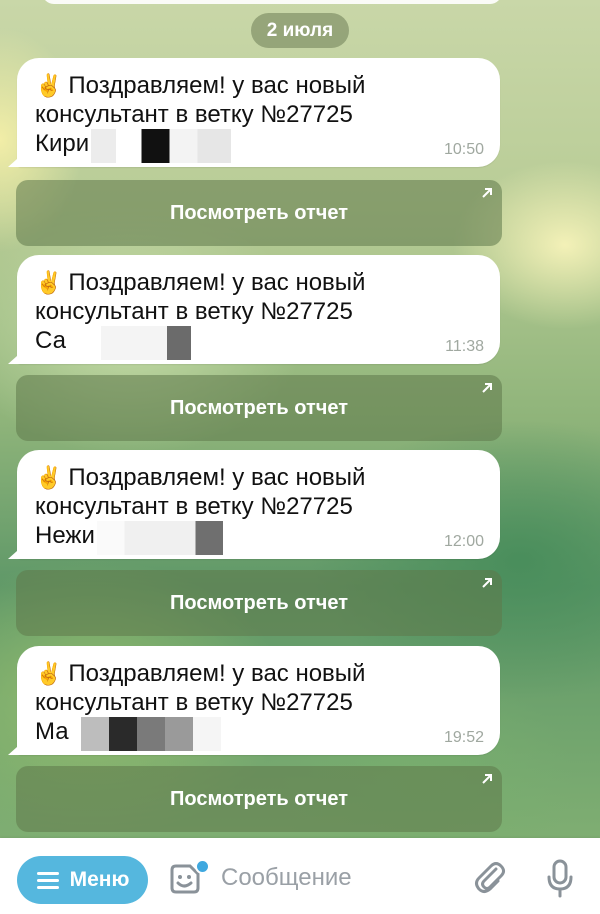 The height and width of the screenshot is (914, 600). What do you see at coordinates (255, 343) in the screenshot?
I see `consultant-name: Са` at bounding box center [255, 343].